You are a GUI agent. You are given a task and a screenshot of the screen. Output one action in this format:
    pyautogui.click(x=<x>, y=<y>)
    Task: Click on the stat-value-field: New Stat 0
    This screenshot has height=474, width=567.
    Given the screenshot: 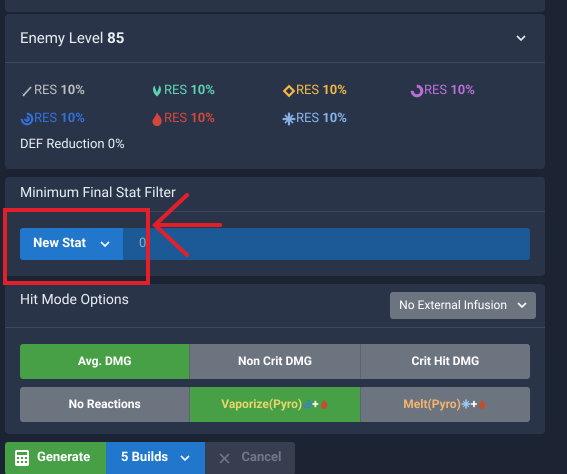 What is the action you would take?
    pyautogui.click(x=275, y=244)
    